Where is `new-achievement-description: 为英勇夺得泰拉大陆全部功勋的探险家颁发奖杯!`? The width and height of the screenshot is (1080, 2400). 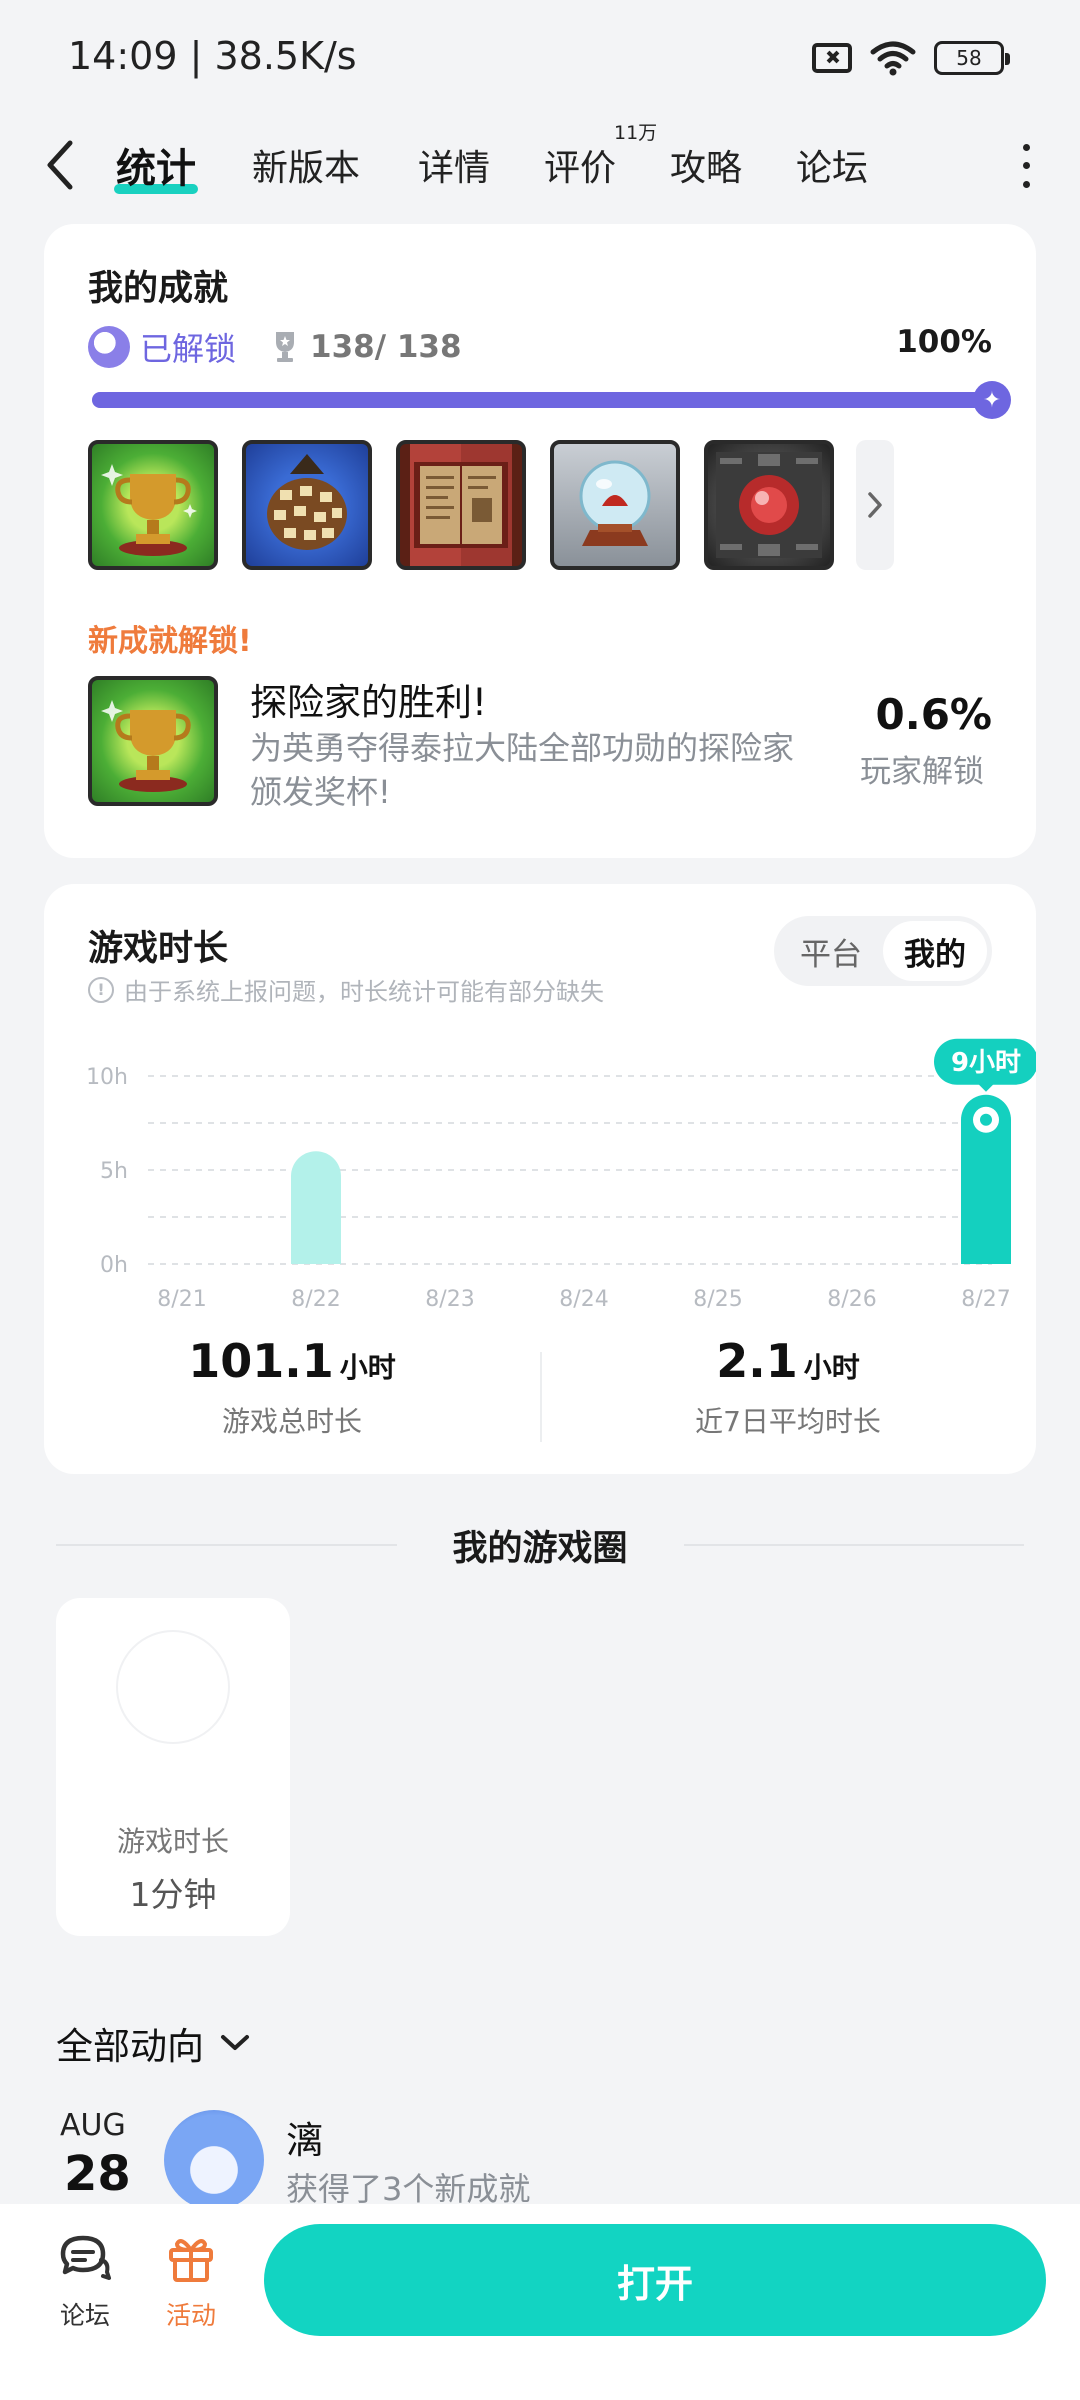 new-achievement-description: 为英勇夺得泰拉大陆全部功勋的探险家颁发奖杯! is located at coordinates (522, 770).